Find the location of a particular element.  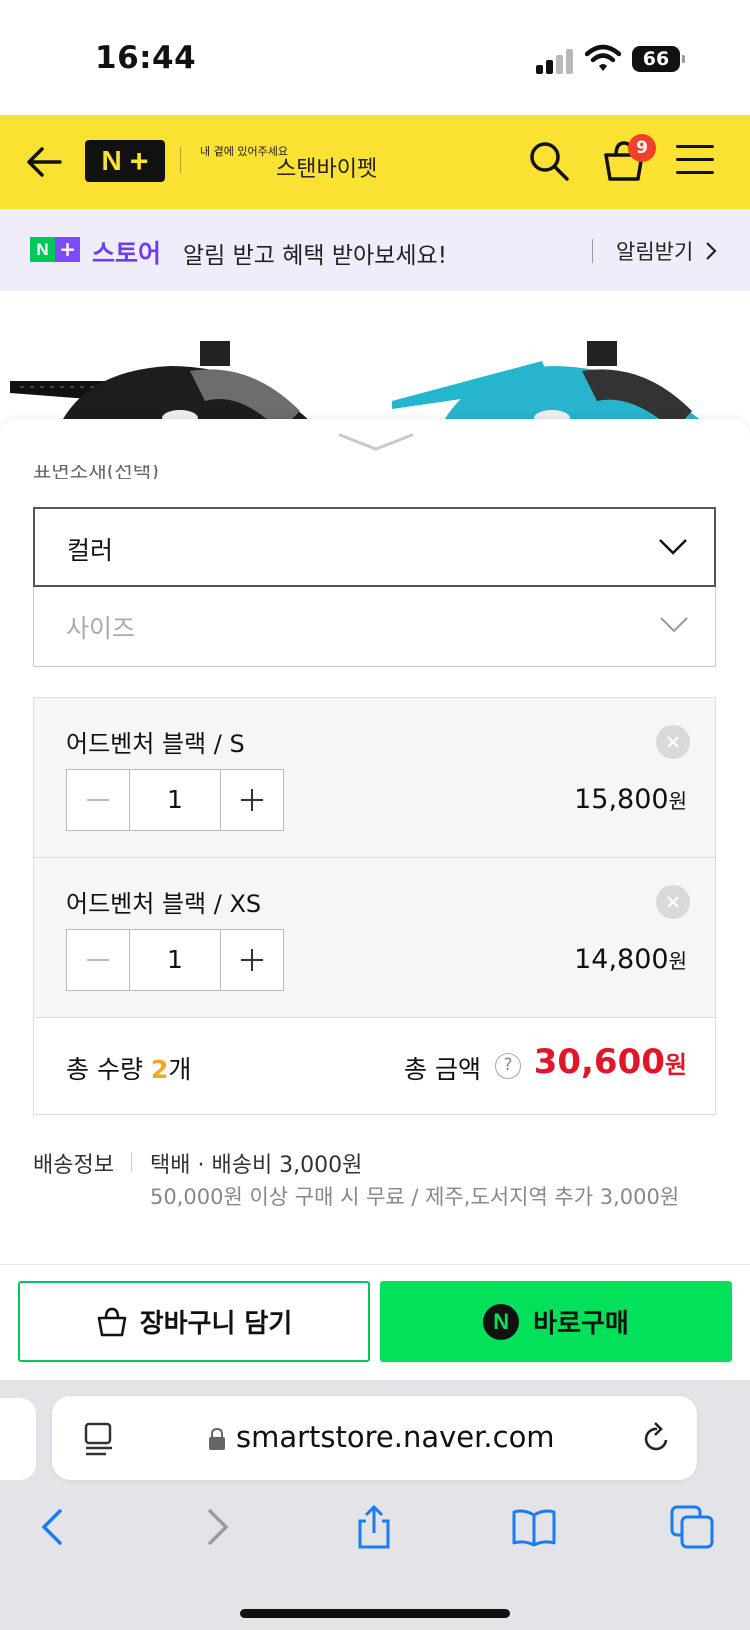

promo-text: 알림 받고 혜택 받아보세요! is located at coordinates (315, 256).